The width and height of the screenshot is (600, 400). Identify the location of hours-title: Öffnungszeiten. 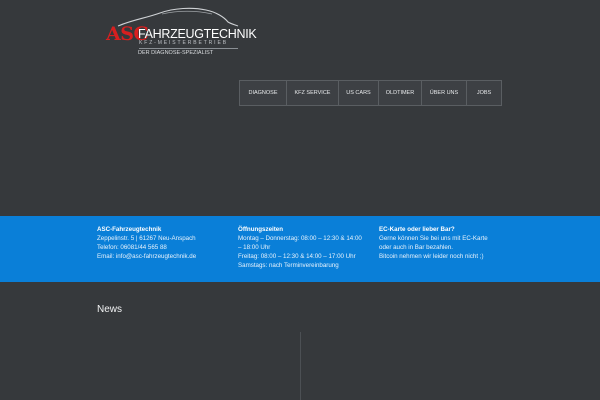
(261, 229).